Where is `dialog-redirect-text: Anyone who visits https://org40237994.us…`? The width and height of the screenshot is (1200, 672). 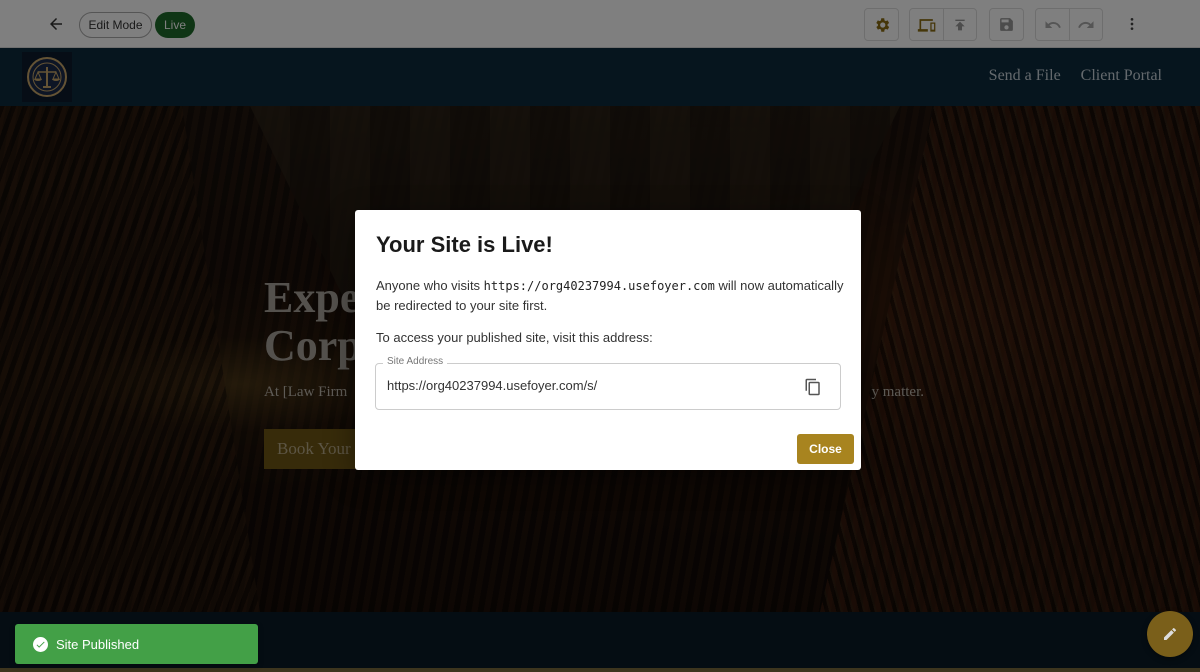
dialog-redirect-text: Anyone who visits https://org40237994.us… is located at coordinates (611, 296).